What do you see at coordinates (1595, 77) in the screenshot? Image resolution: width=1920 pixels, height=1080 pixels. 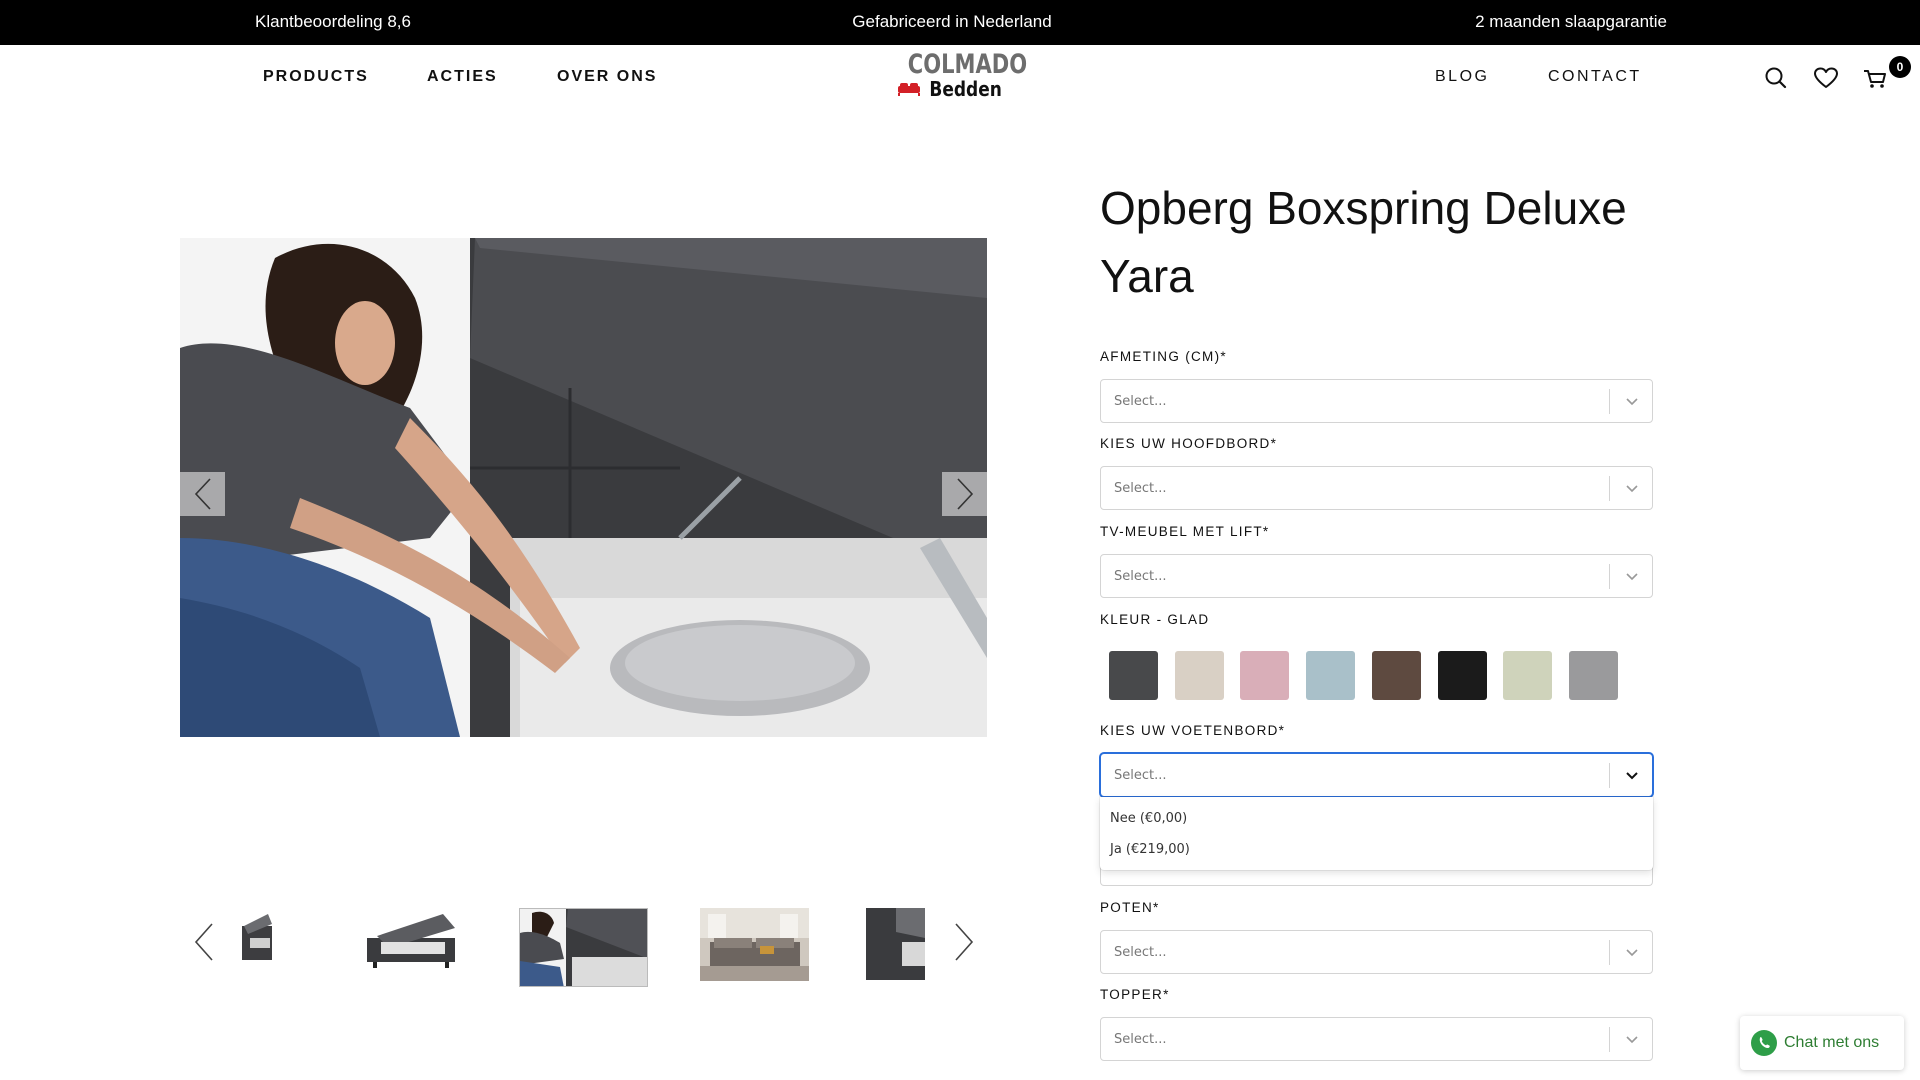 I see `nav-contact: CONTACT` at bounding box center [1595, 77].